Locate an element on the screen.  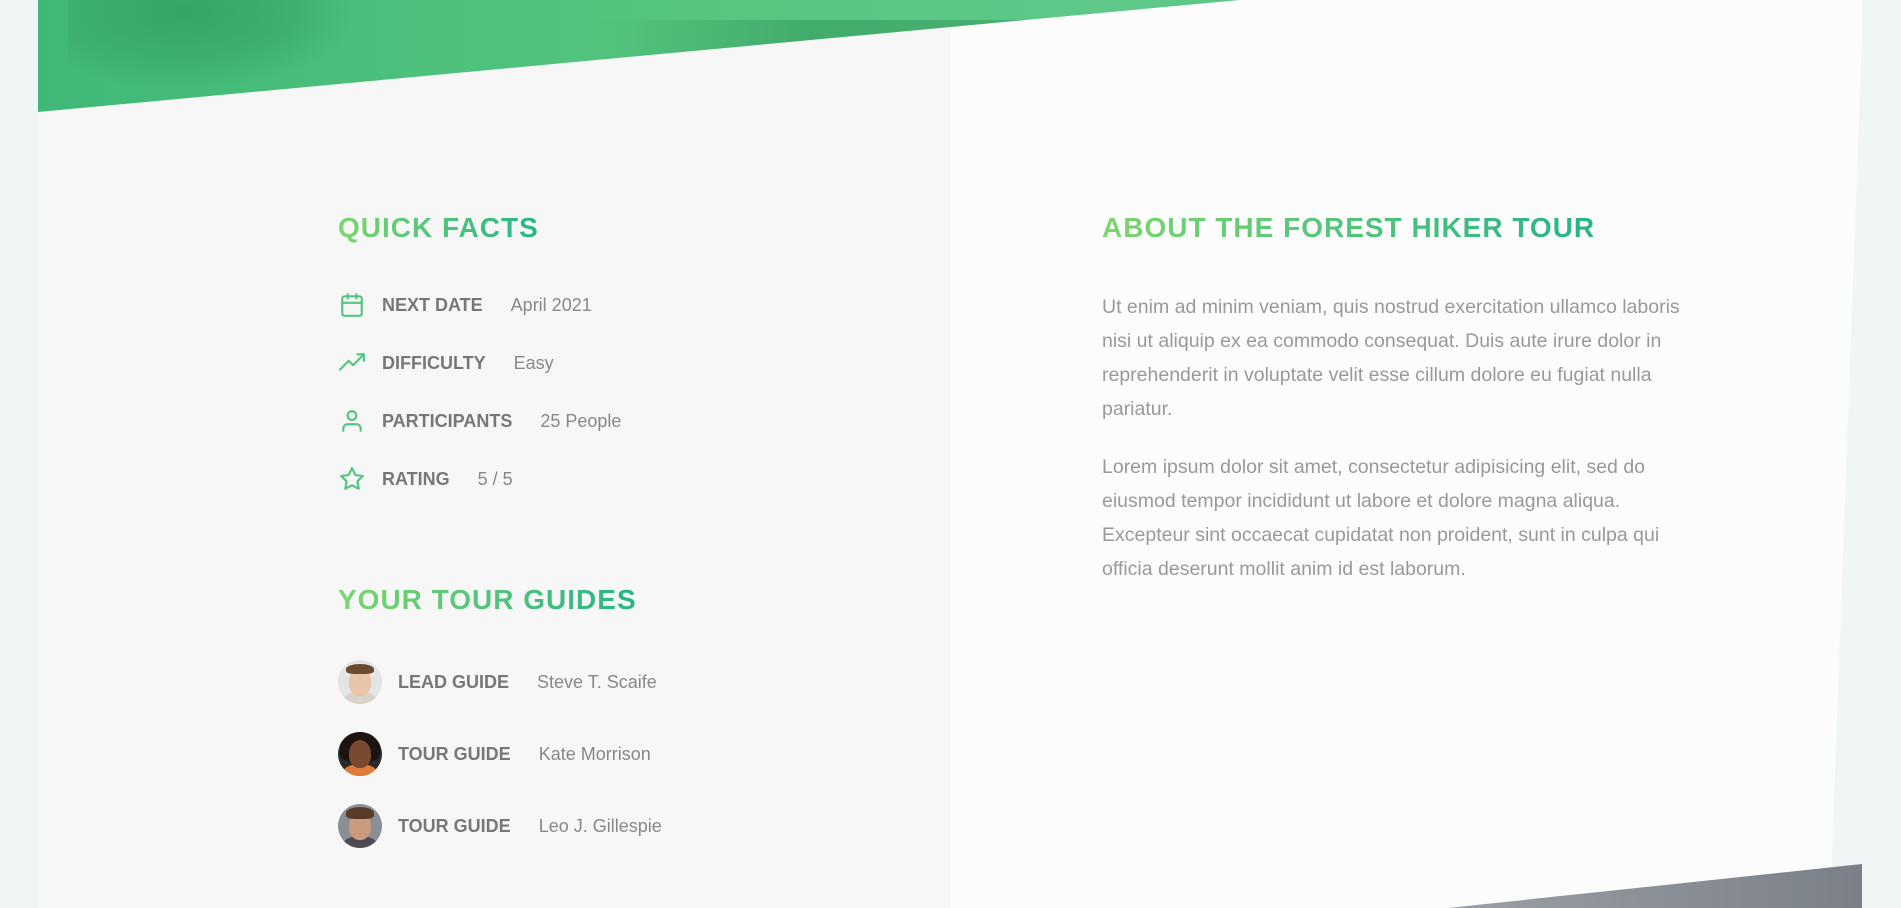
fact-rating: Rating 5 / 5 is located at coordinates (479, 479).